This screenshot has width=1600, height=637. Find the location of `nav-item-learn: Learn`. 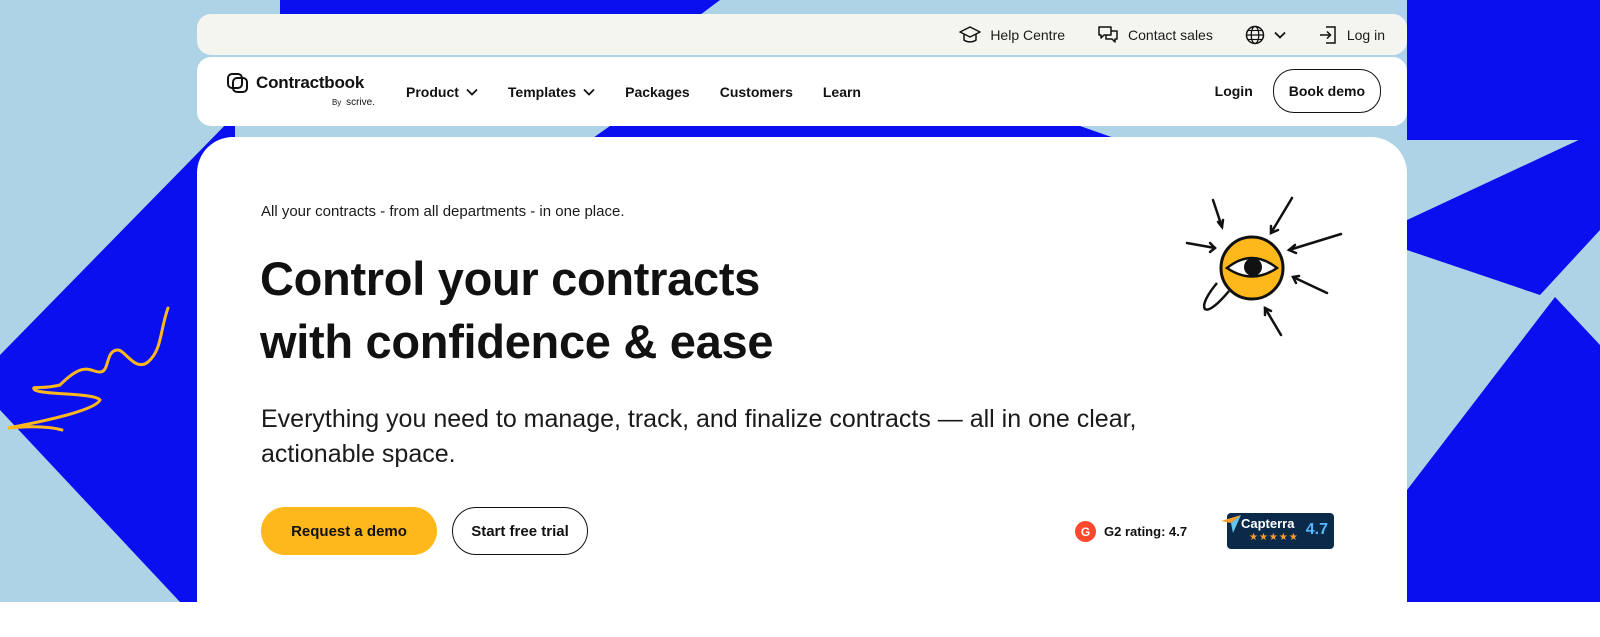

nav-item-learn: Learn is located at coordinates (842, 92).